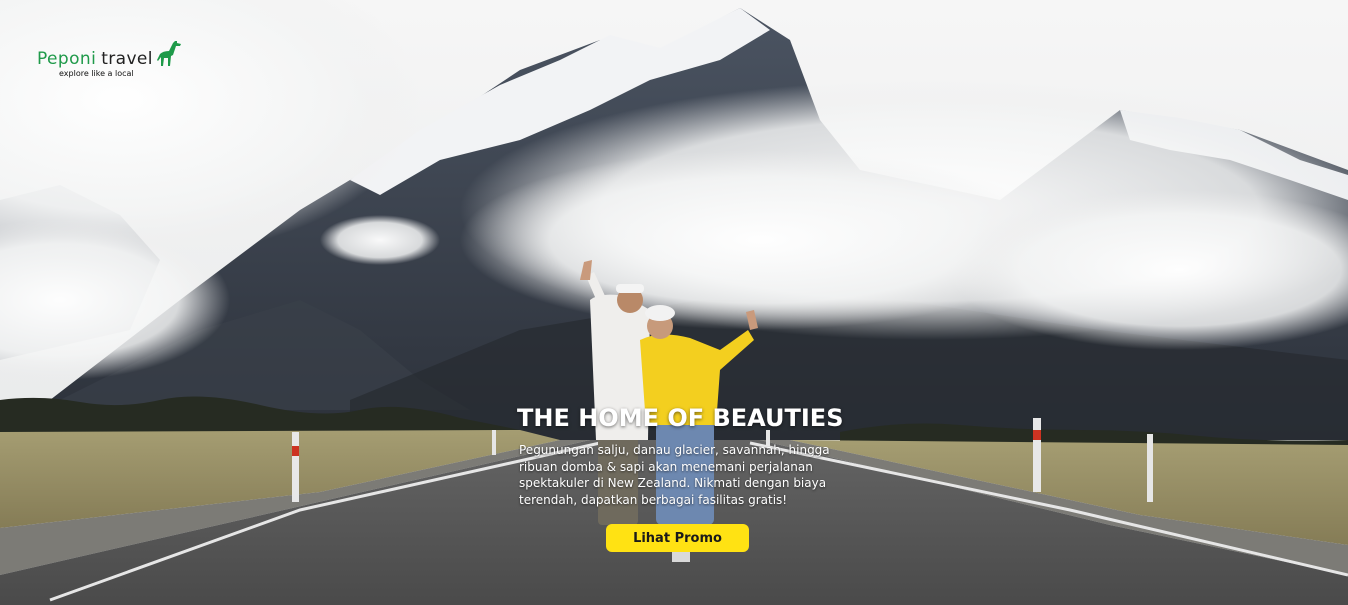 The image size is (1348, 605). Describe the element at coordinates (67, 59) in the screenshot. I see `brand-name-part1: Peponi` at that location.